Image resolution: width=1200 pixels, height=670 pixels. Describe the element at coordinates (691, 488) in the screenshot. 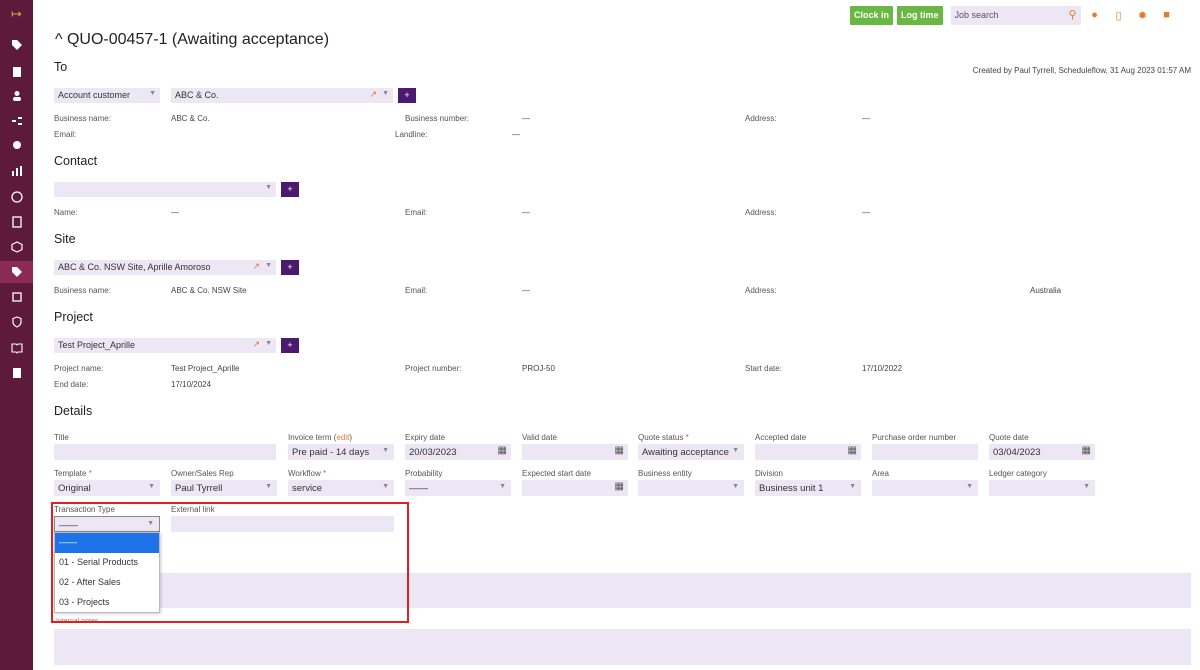

I see `business-entity-select: ▼` at that location.